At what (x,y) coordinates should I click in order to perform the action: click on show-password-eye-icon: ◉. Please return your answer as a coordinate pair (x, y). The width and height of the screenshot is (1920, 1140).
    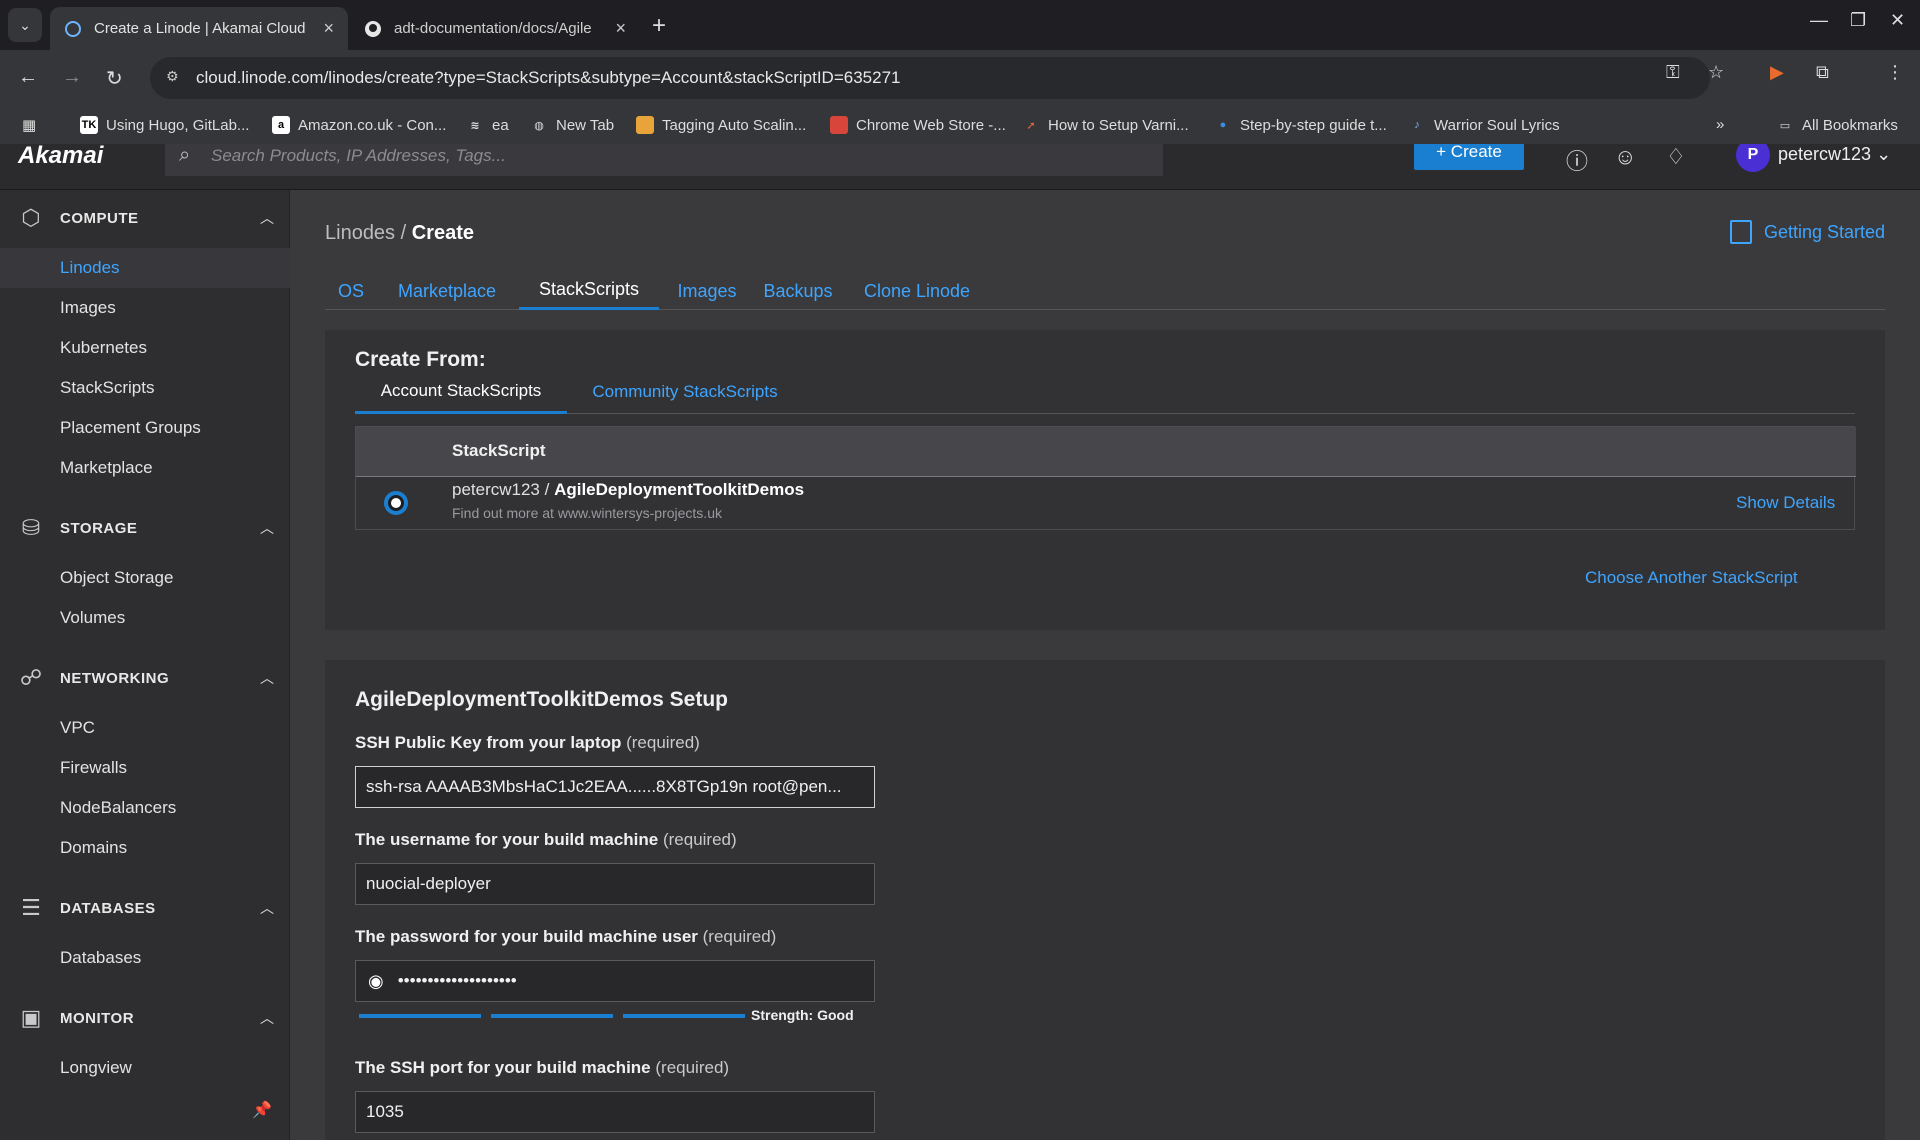
    Looking at the image, I should click on (376, 981).